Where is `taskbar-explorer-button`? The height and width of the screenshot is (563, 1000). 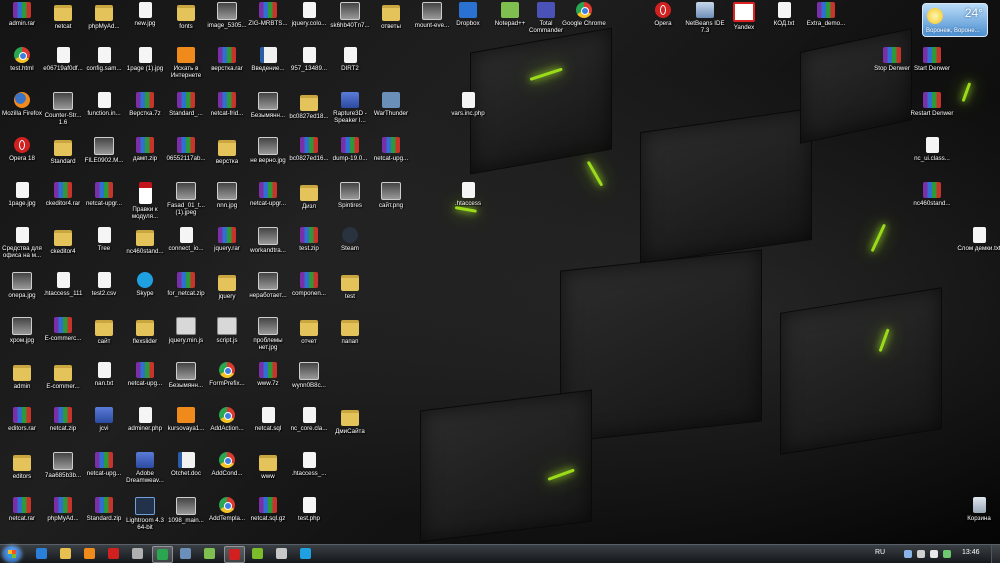
taskbar-explorer-button is located at coordinates (65, 553).